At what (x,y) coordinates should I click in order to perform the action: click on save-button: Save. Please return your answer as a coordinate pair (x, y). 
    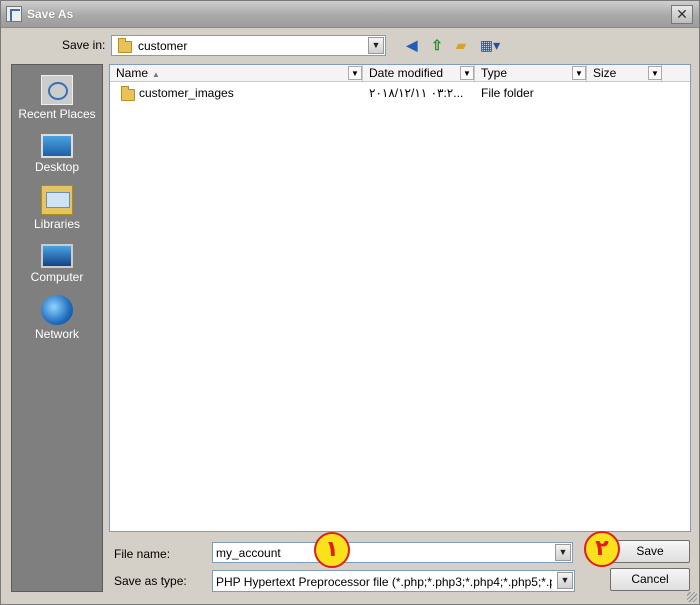
    Looking at the image, I should click on (650, 551).